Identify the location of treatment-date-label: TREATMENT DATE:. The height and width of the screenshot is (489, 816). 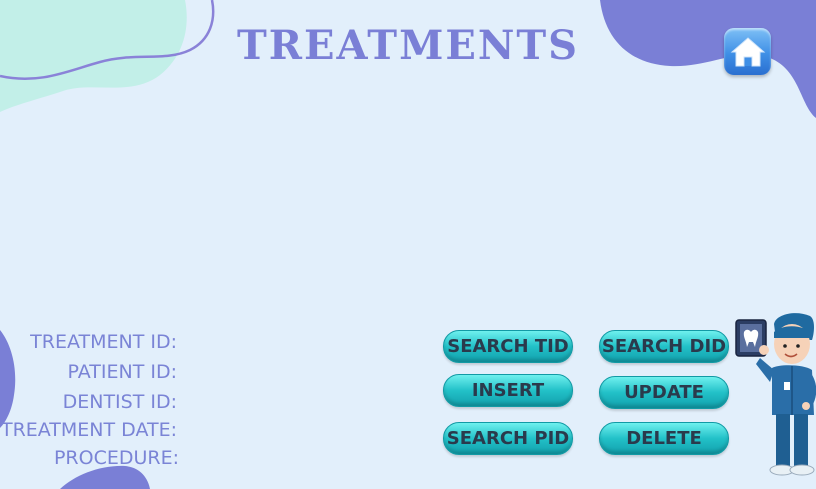
(88, 430).